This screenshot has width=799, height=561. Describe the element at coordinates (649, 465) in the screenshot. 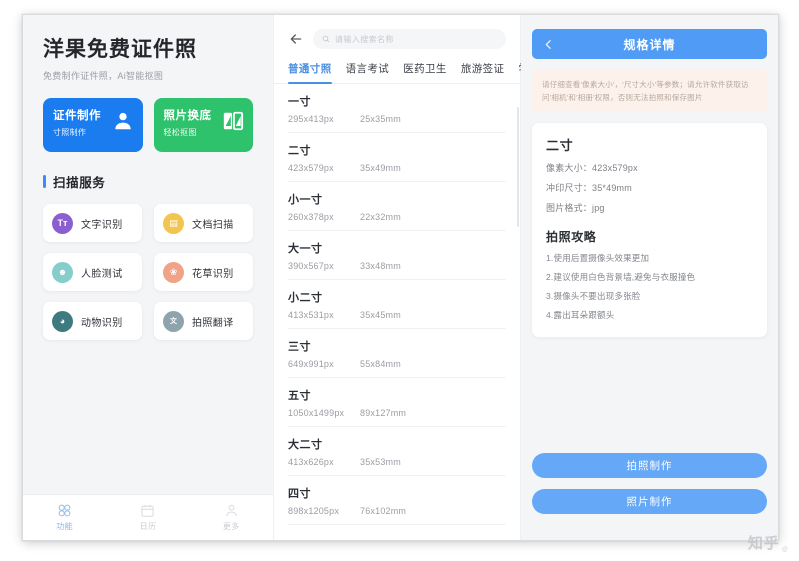

I see `take-photo-button: 拍照制作` at that location.